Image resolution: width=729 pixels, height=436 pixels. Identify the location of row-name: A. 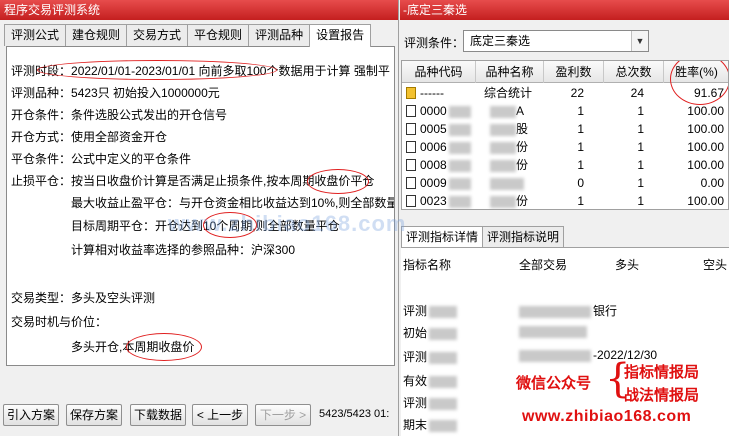
(507, 111).